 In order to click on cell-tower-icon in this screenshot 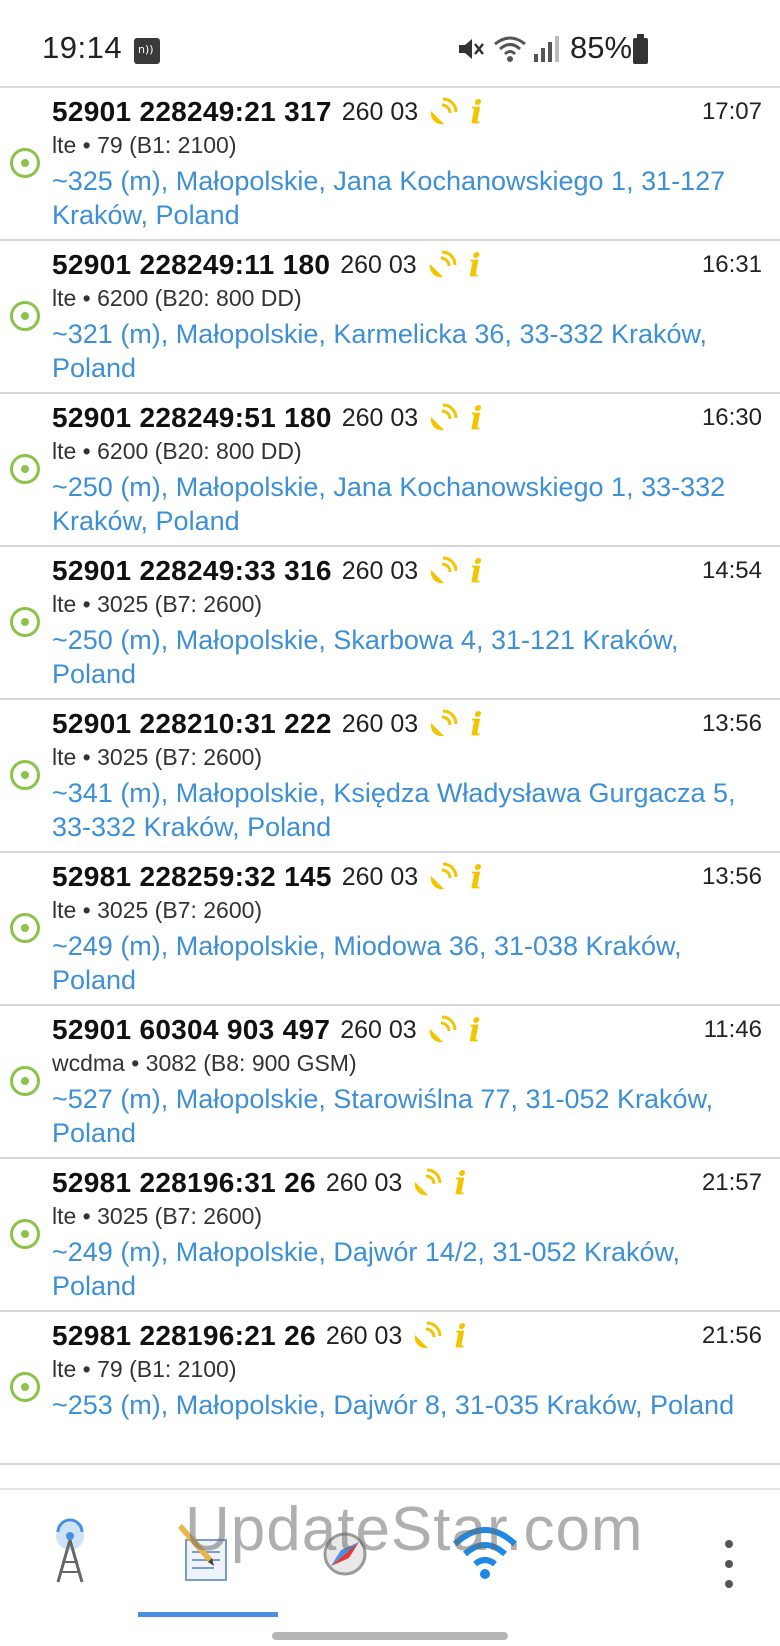, I will do `click(70, 1550)`.